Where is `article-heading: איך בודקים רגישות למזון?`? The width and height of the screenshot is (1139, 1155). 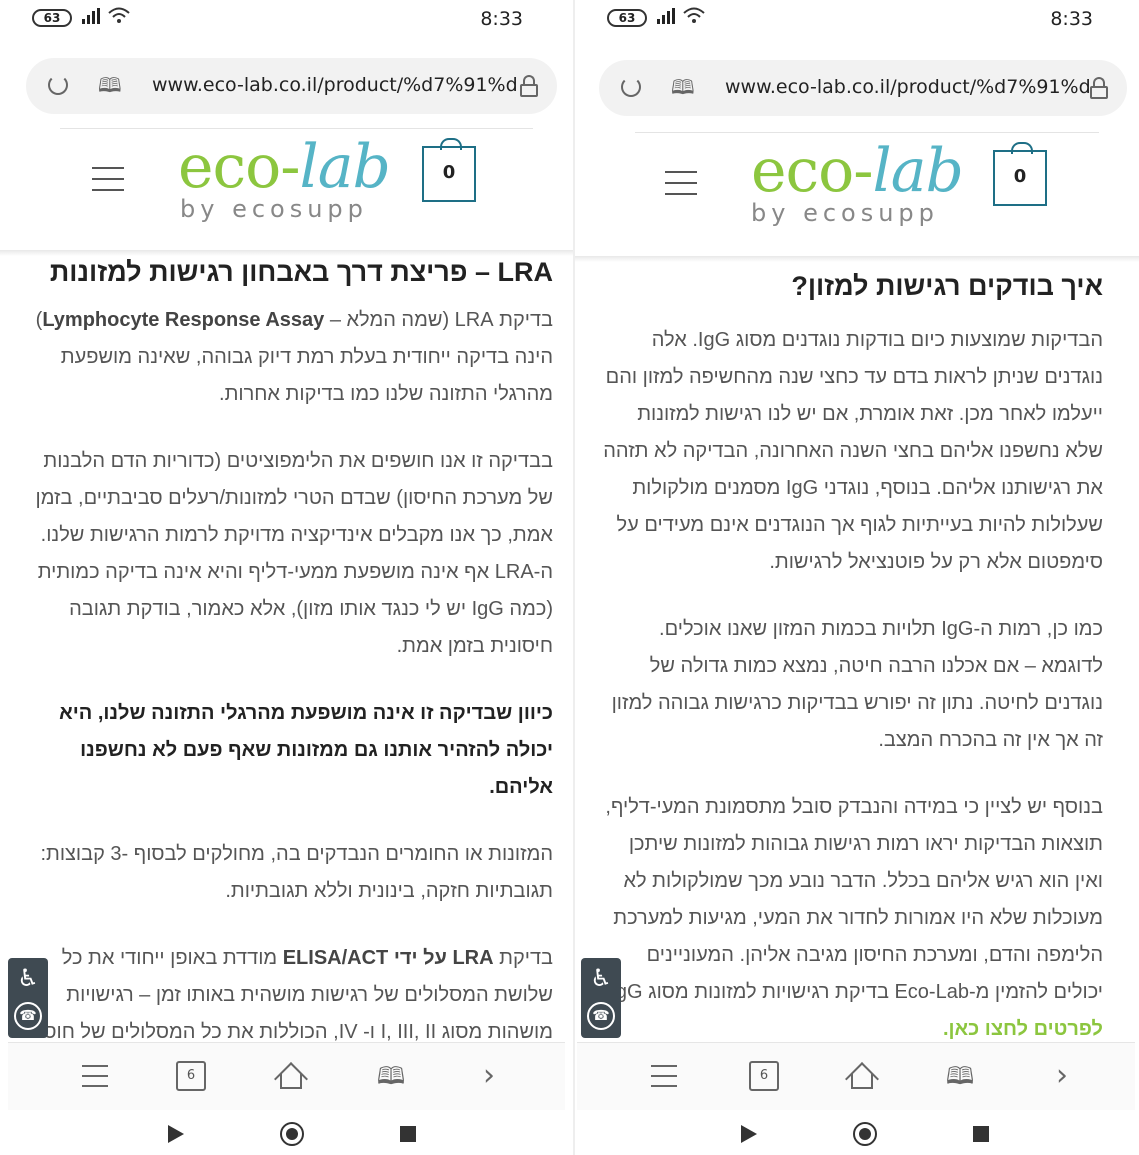 article-heading: איך בודקים רגישות למזון? is located at coordinates (947, 286).